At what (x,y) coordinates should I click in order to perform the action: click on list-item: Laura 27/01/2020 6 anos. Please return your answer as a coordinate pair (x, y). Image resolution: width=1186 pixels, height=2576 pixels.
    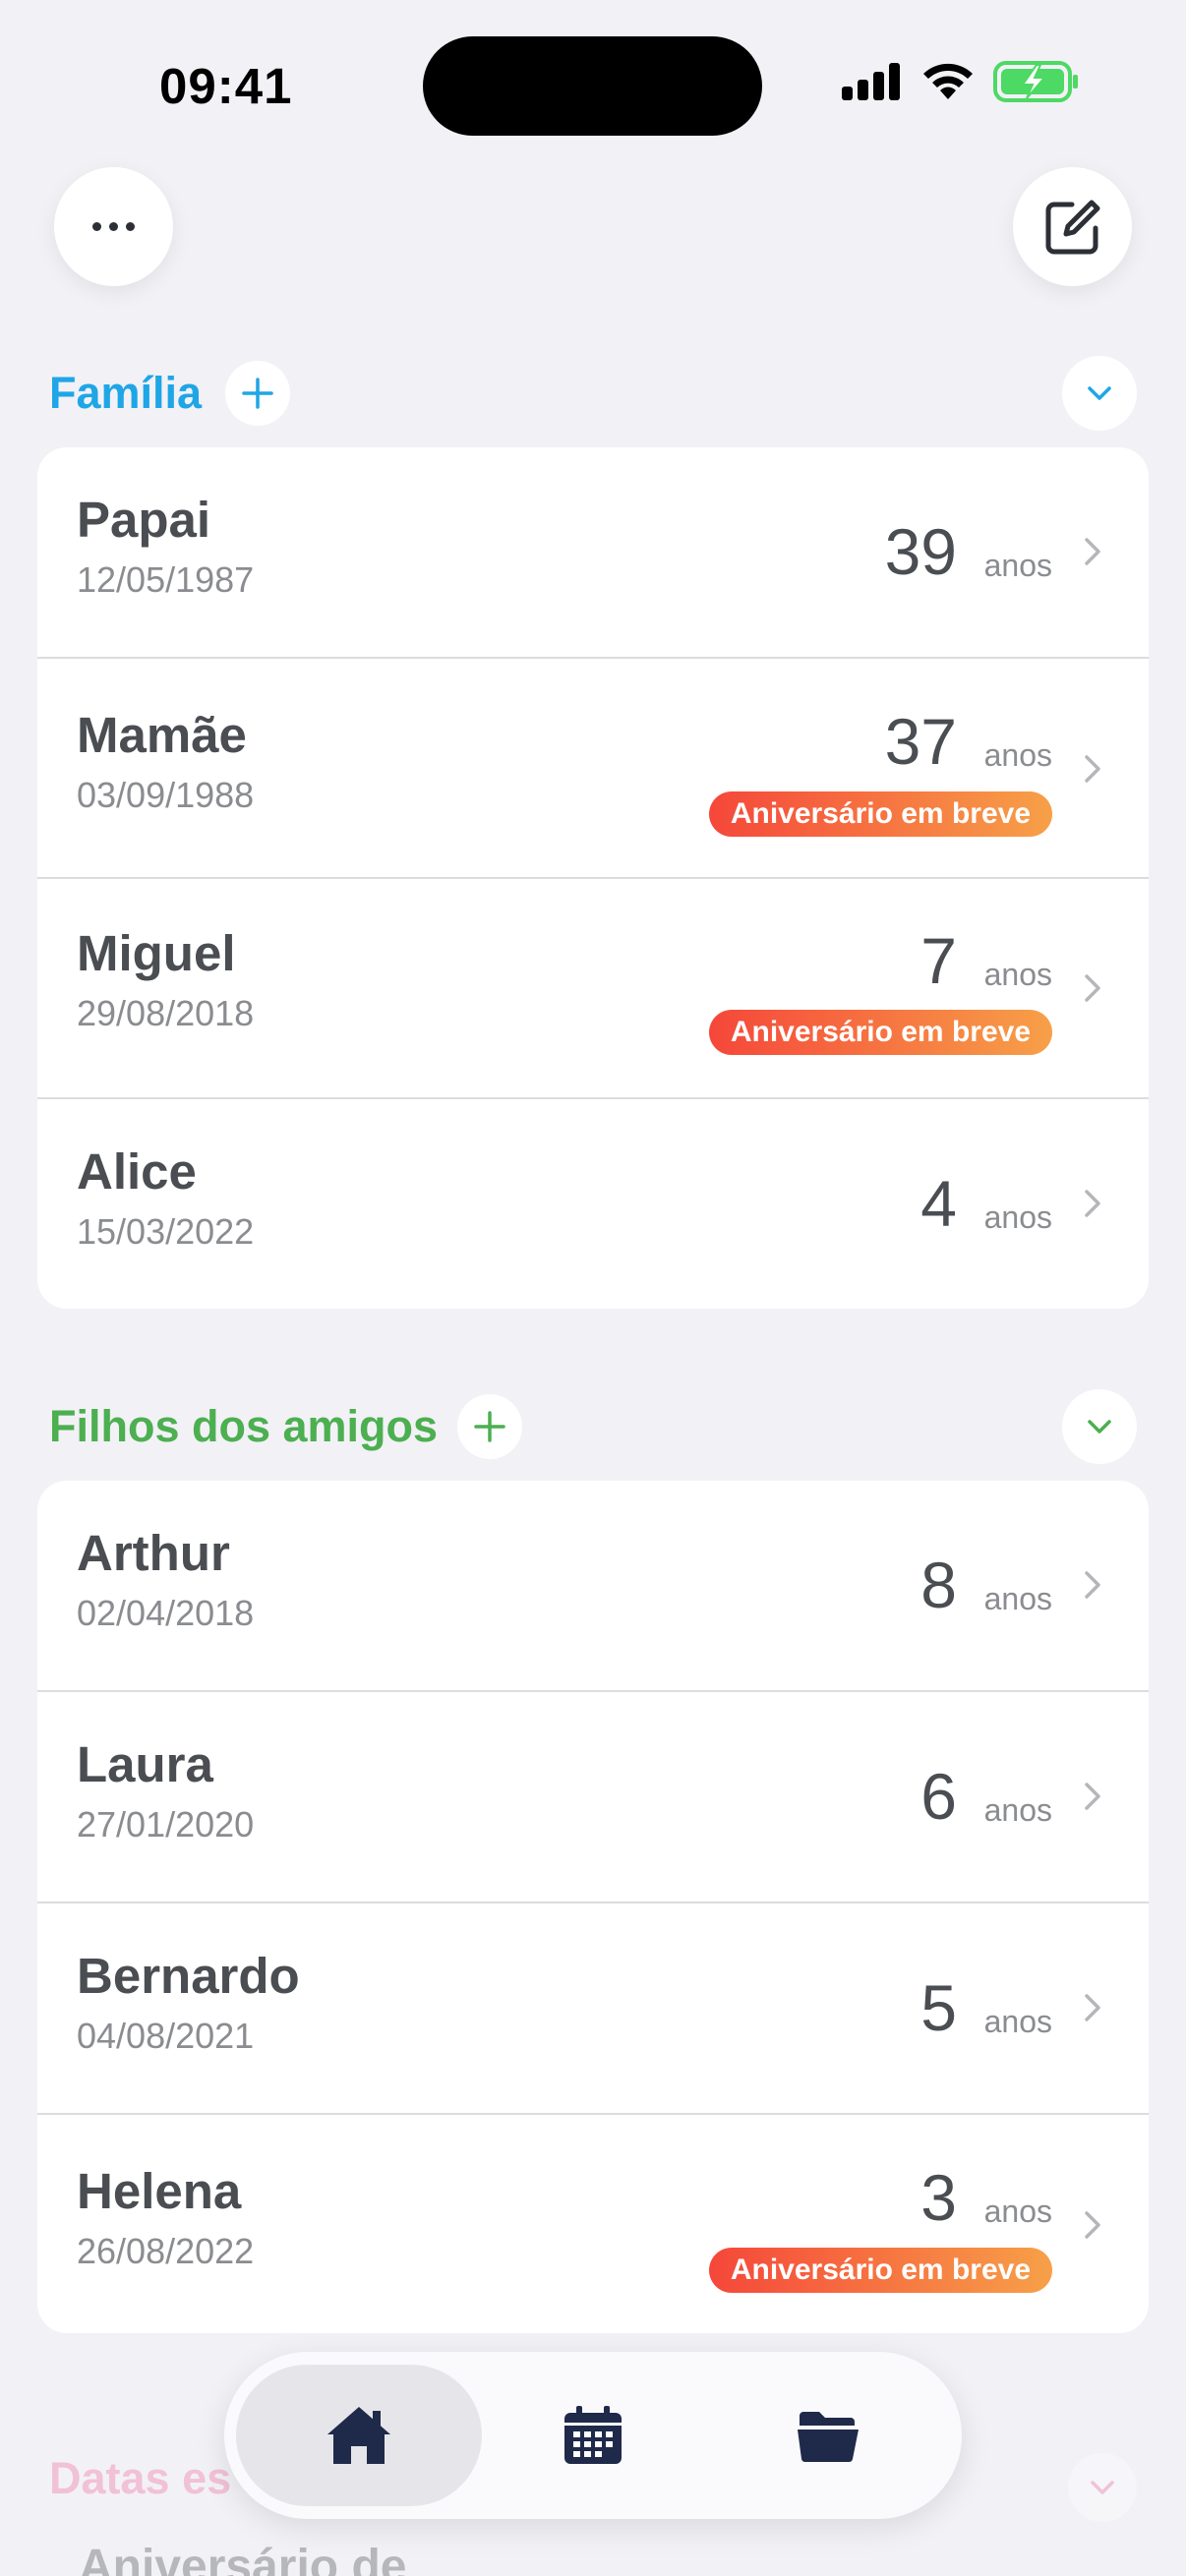
    Looking at the image, I should click on (593, 1796).